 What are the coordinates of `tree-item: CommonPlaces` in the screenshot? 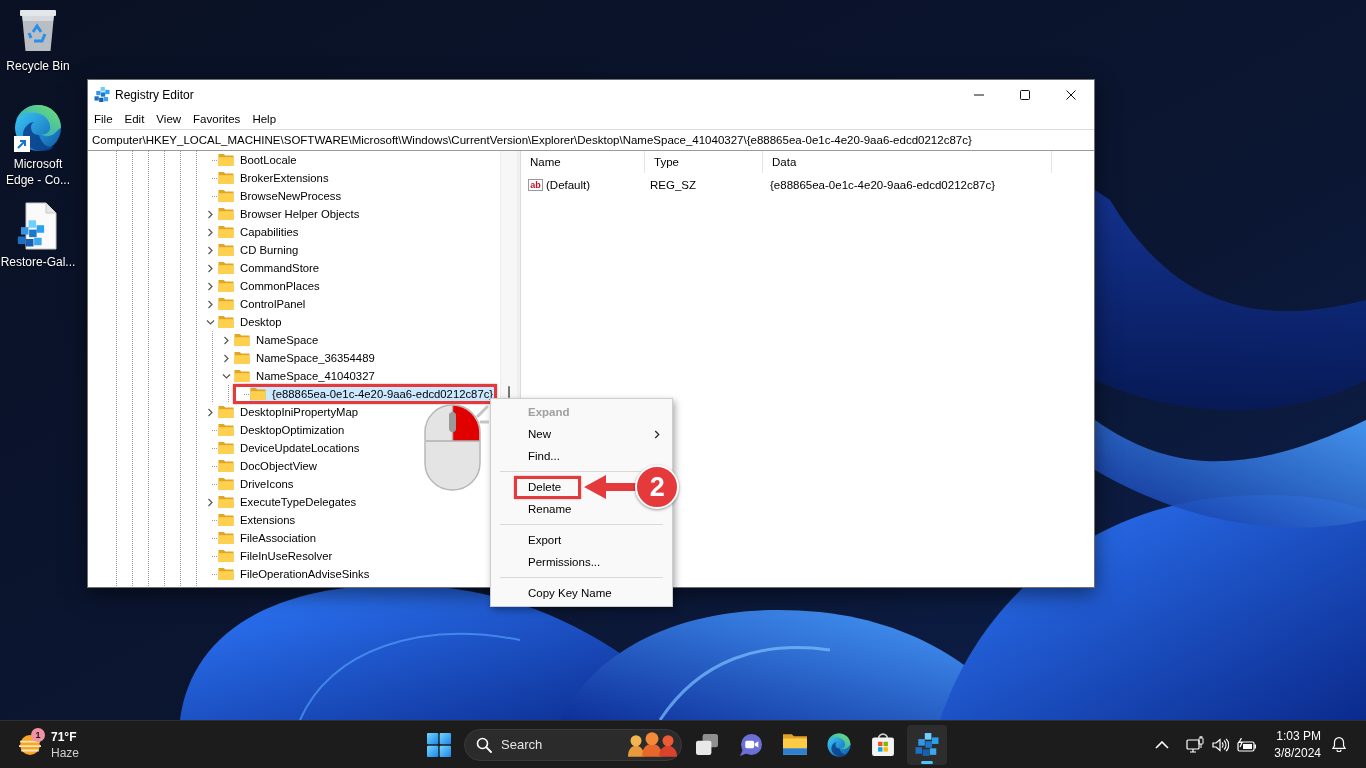 It's located at (269, 286).